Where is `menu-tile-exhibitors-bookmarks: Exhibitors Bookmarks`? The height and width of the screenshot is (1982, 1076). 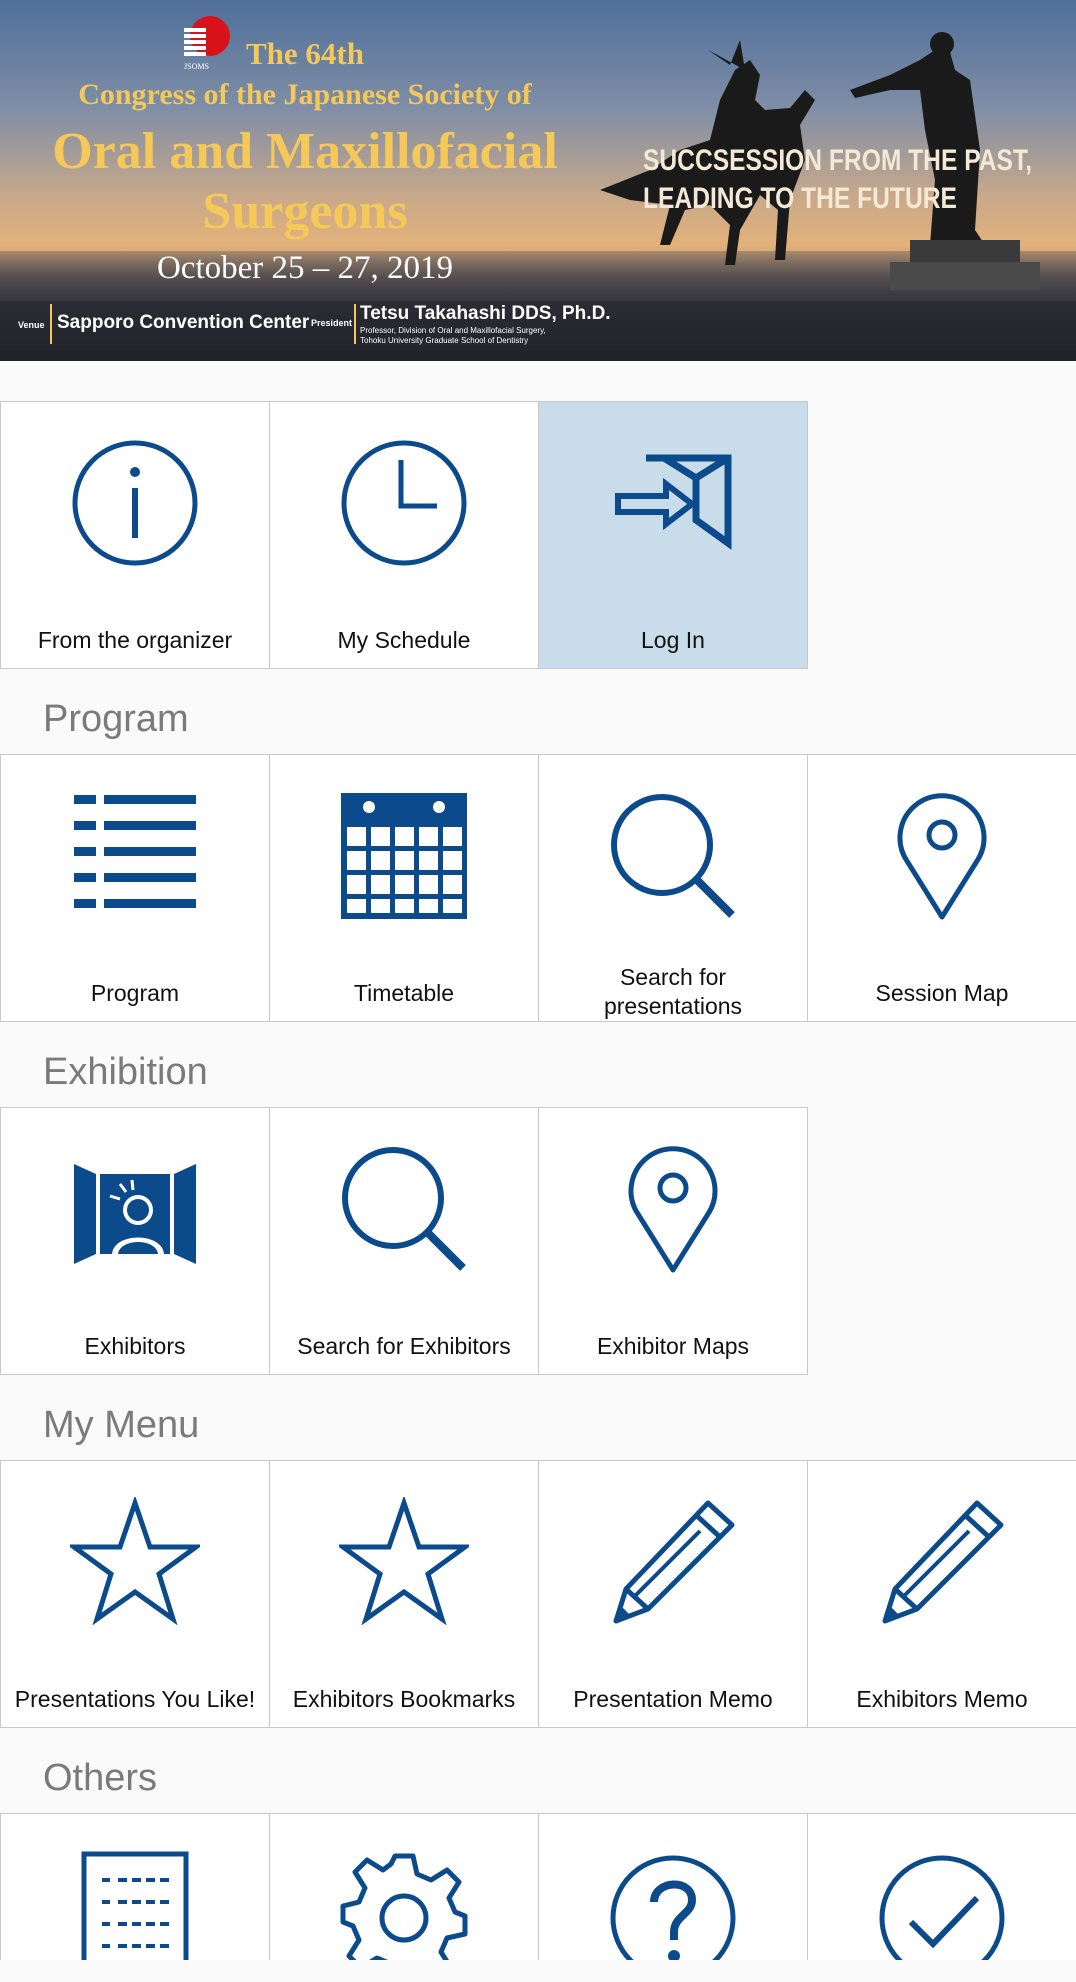
menu-tile-exhibitors-bookmarks: Exhibitors Bookmarks is located at coordinates (404, 1594).